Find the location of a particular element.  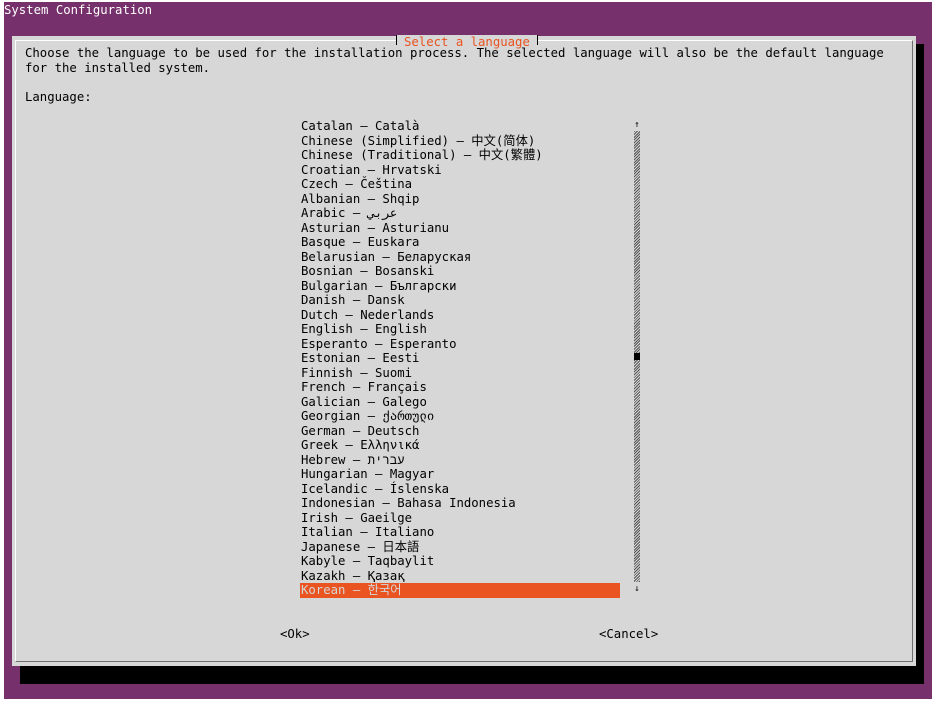

language-item: Chinese (Simplified) – 中文(简体) is located at coordinates (460, 141).